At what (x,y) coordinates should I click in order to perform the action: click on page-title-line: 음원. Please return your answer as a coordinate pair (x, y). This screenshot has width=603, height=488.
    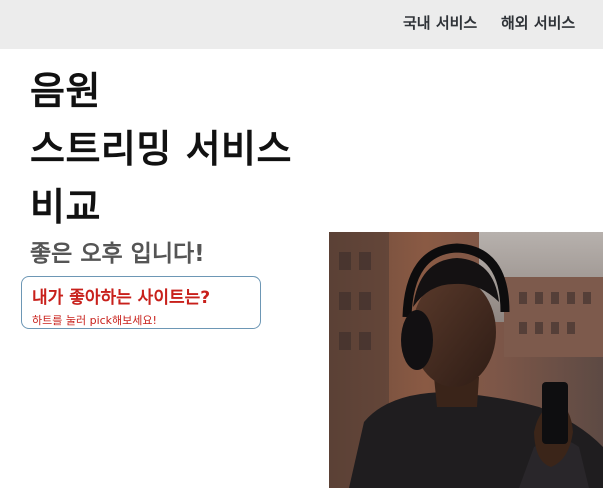
    Looking at the image, I should click on (65, 91).